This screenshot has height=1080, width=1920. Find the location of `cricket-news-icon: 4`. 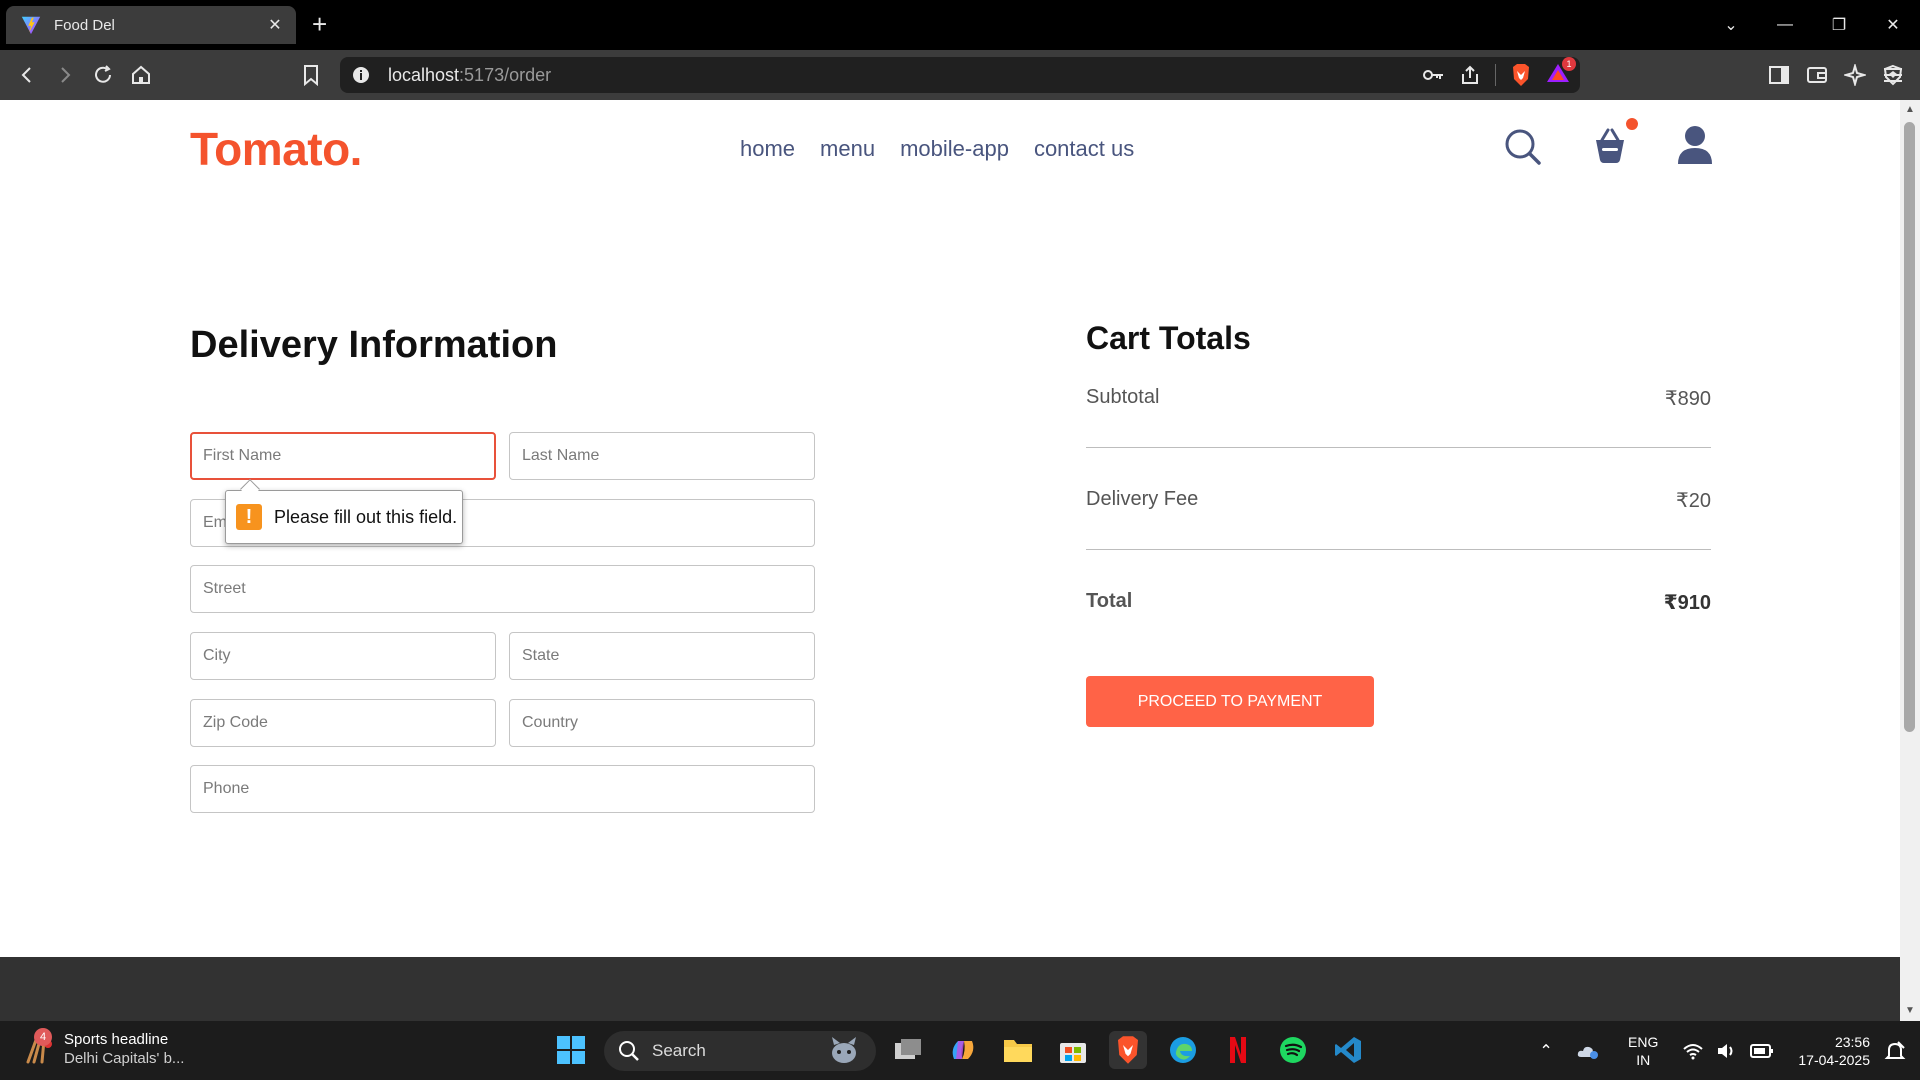

cricket-news-icon: 4 is located at coordinates (39, 1047).